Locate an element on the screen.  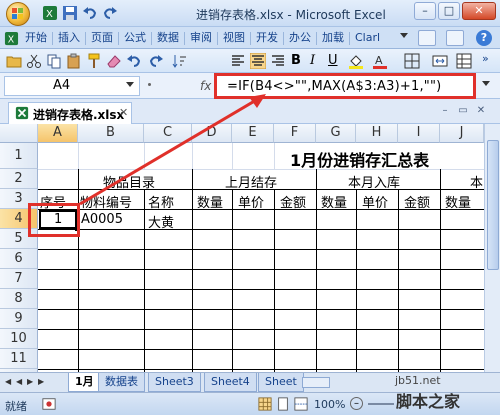
align-left-icon is located at coordinates (238, 61).